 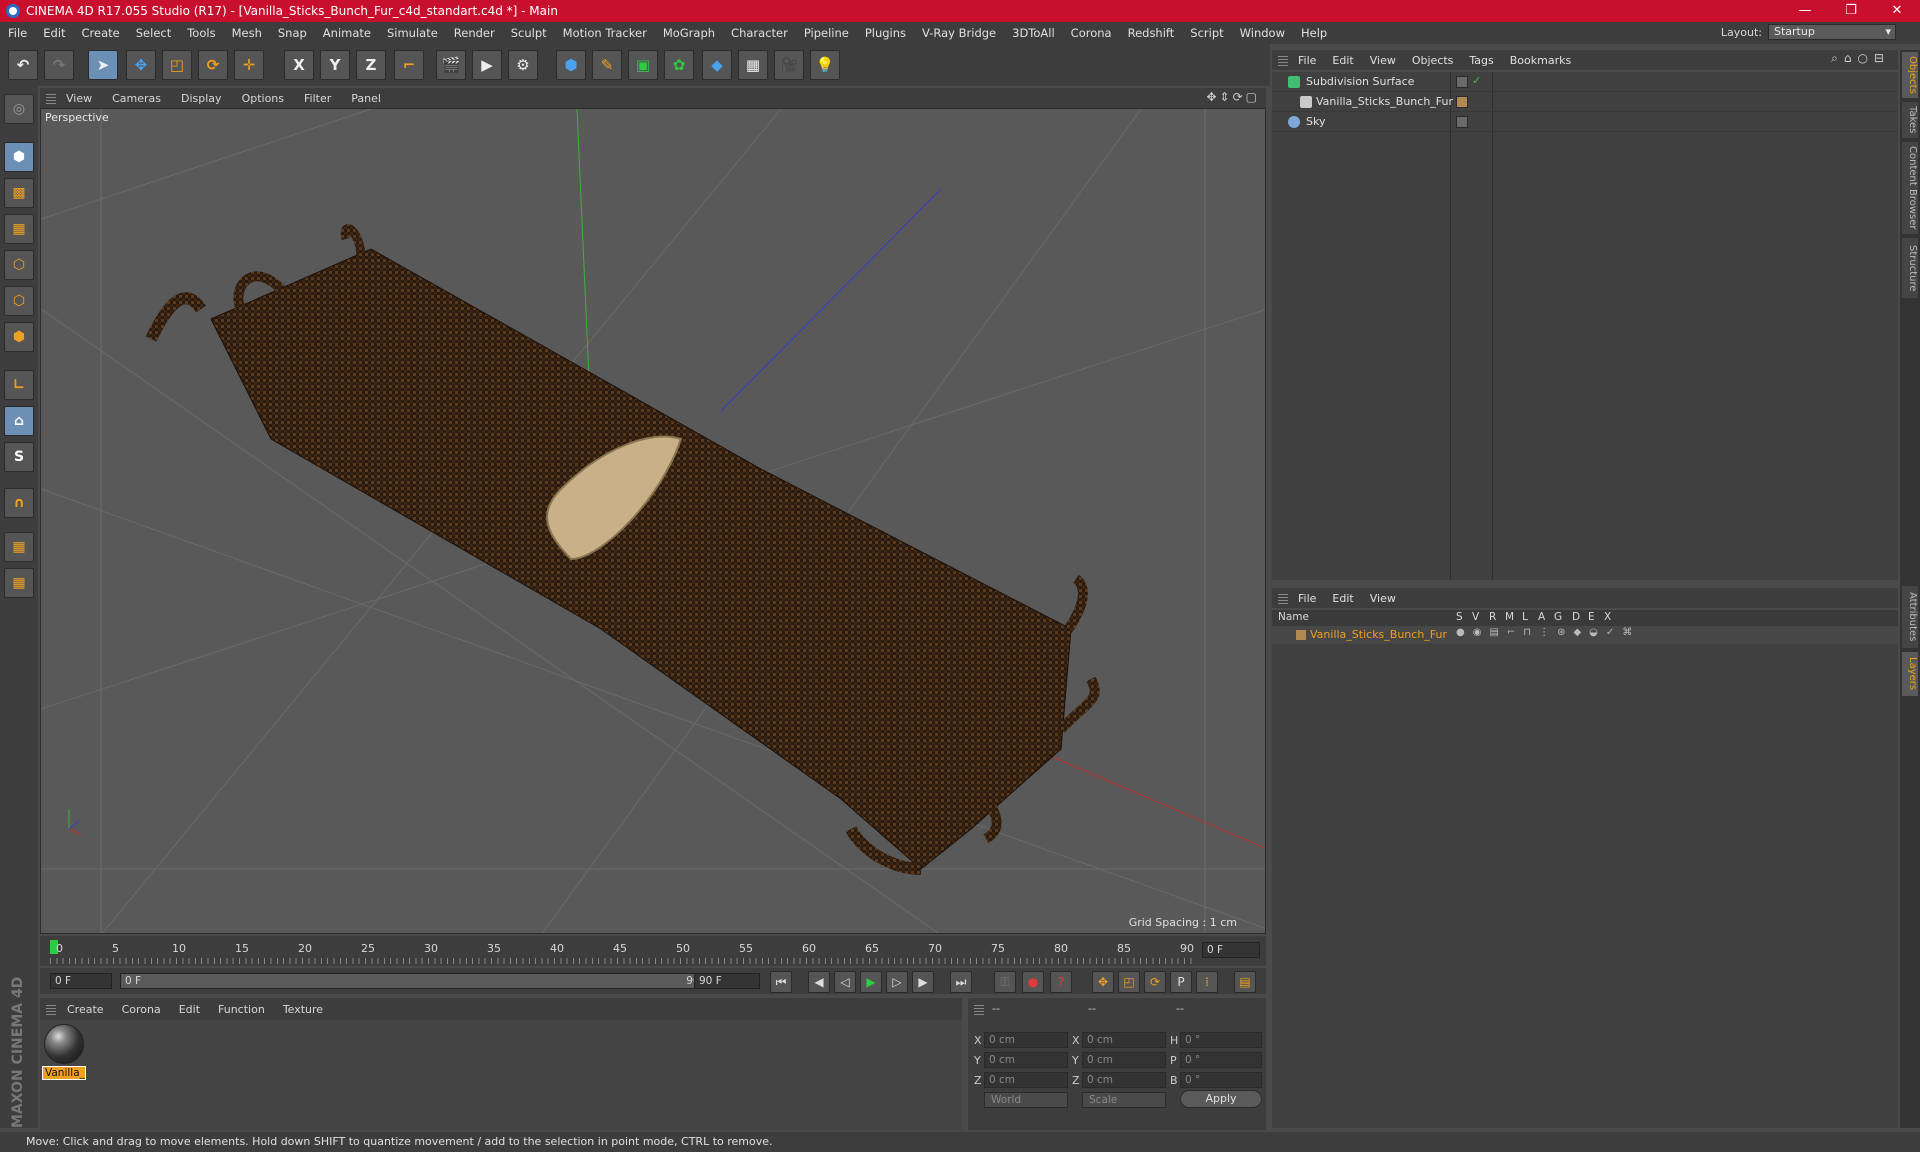 What do you see at coordinates (451, 65) in the screenshot?
I see `render-view-button: 🎬` at bounding box center [451, 65].